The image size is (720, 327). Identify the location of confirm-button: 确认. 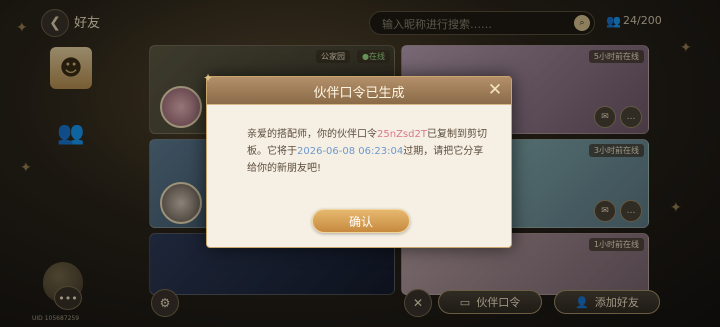
(361, 221).